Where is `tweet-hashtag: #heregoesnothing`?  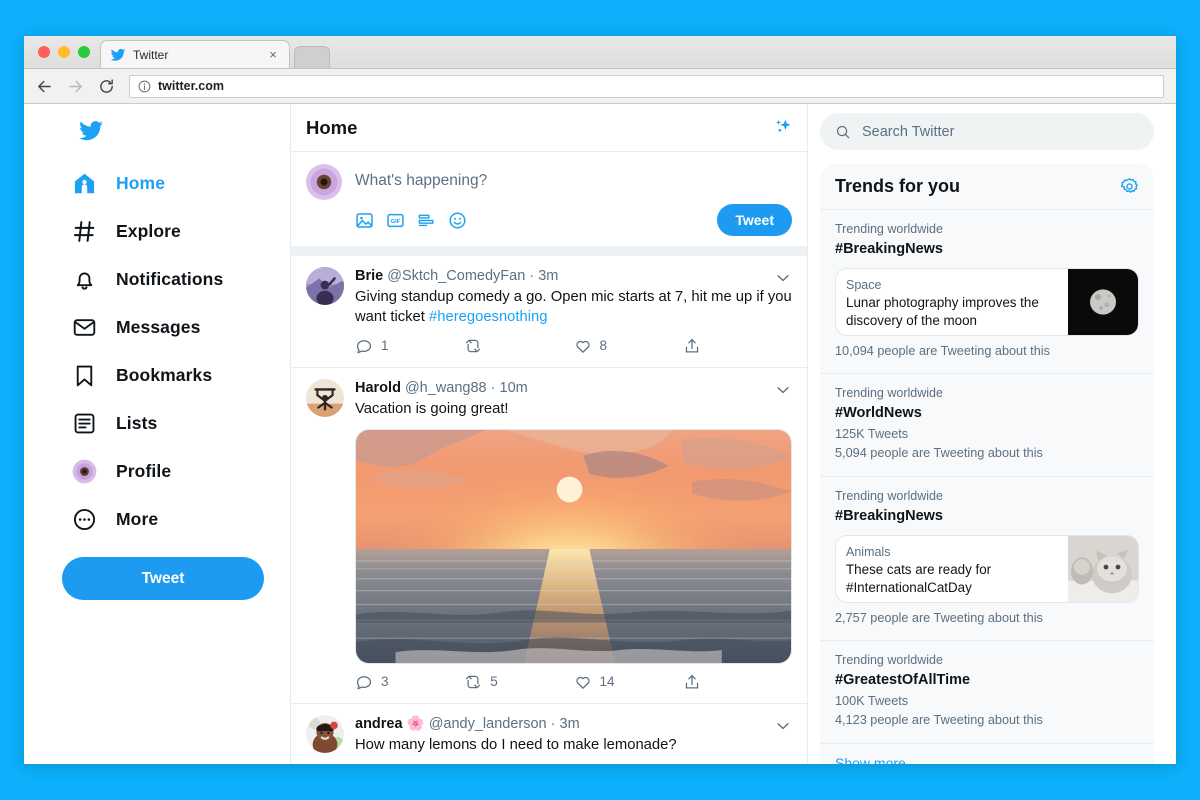
tweet-hashtag: #heregoesnothing is located at coordinates (488, 317).